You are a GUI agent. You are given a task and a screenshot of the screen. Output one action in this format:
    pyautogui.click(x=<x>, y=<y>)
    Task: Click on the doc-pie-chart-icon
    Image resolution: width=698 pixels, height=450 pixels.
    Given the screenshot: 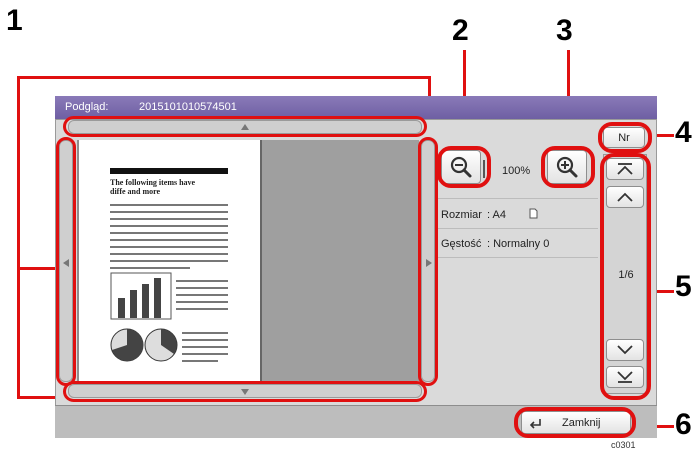 What is the action you would take?
    pyautogui.click(x=144, y=345)
    